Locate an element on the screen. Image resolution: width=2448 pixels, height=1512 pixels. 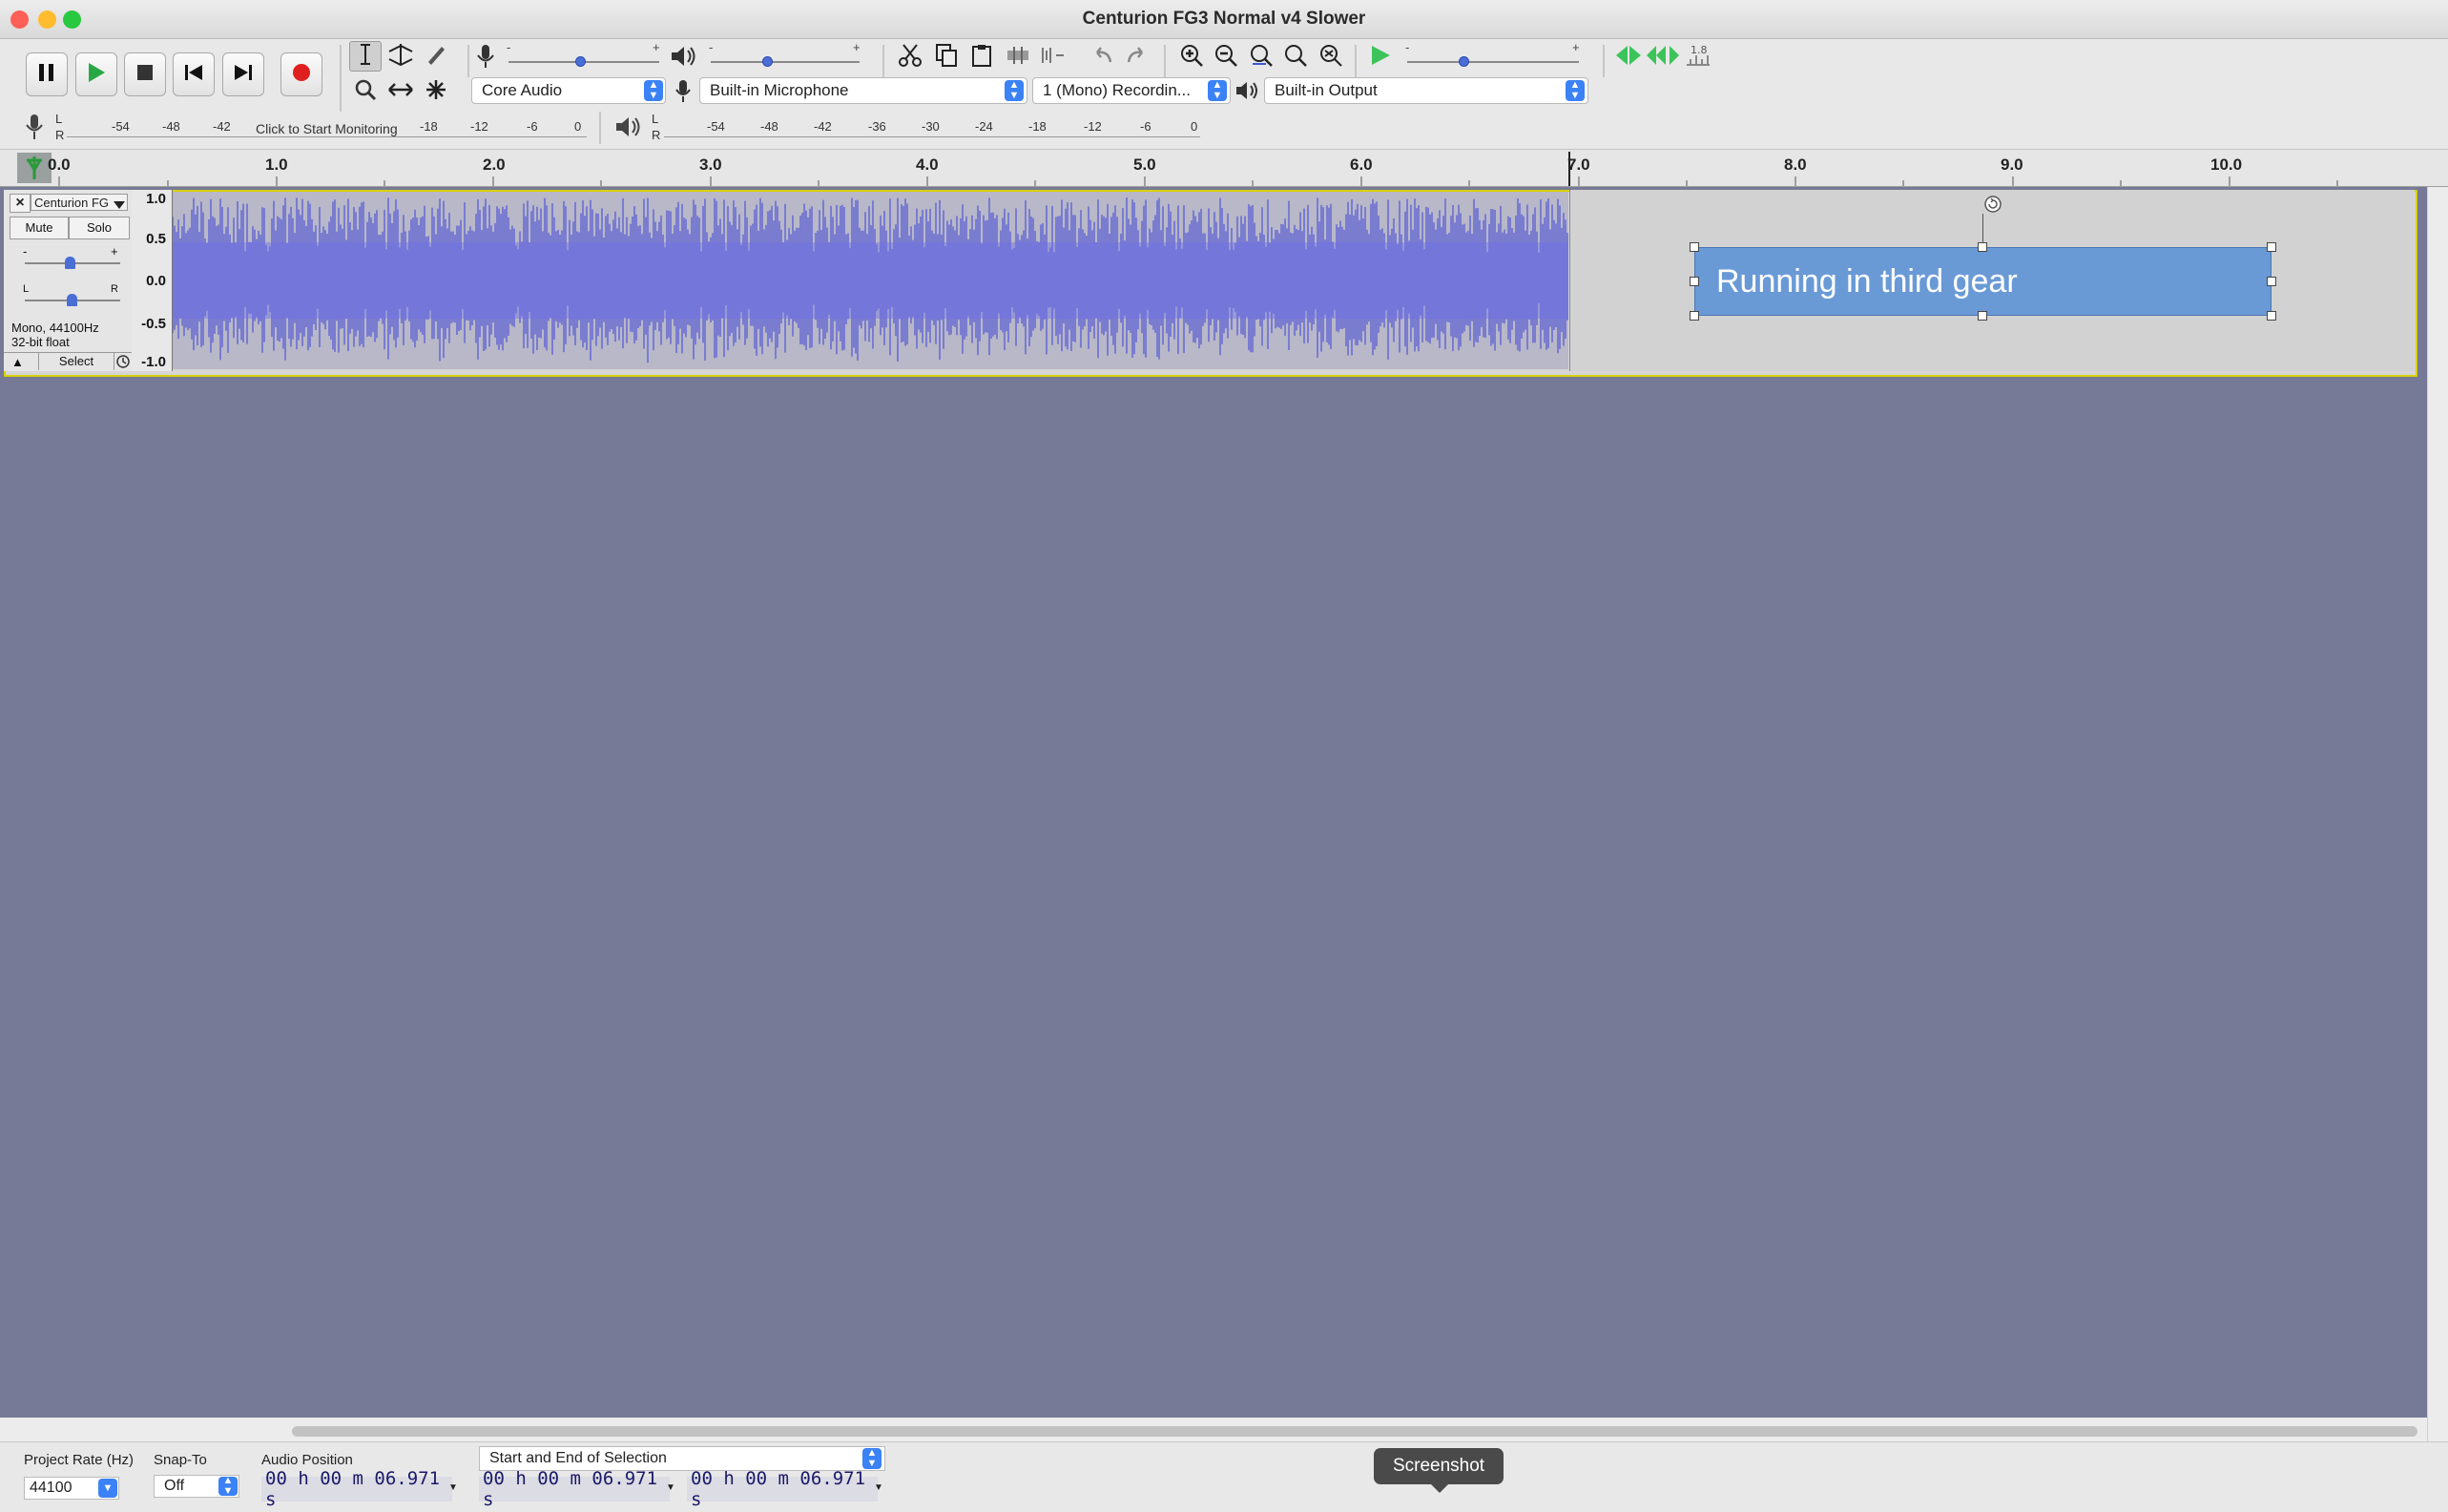
vertical-scrollbar is located at coordinates (2437, 814).